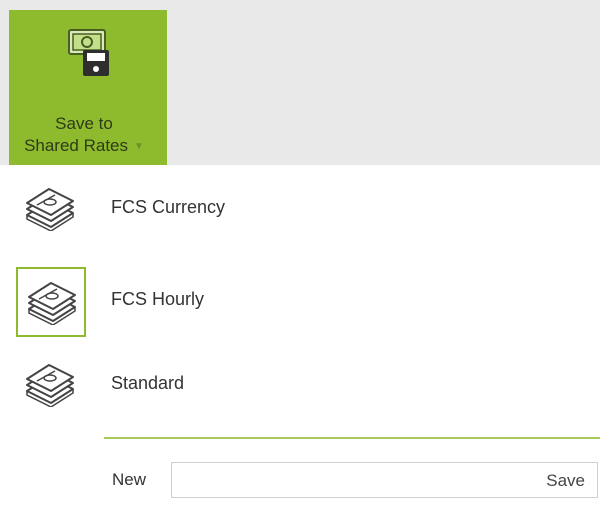 The width and height of the screenshot is (600, 522). I want to click on dropdown-caret-icon: ▼, so click(139, 146).